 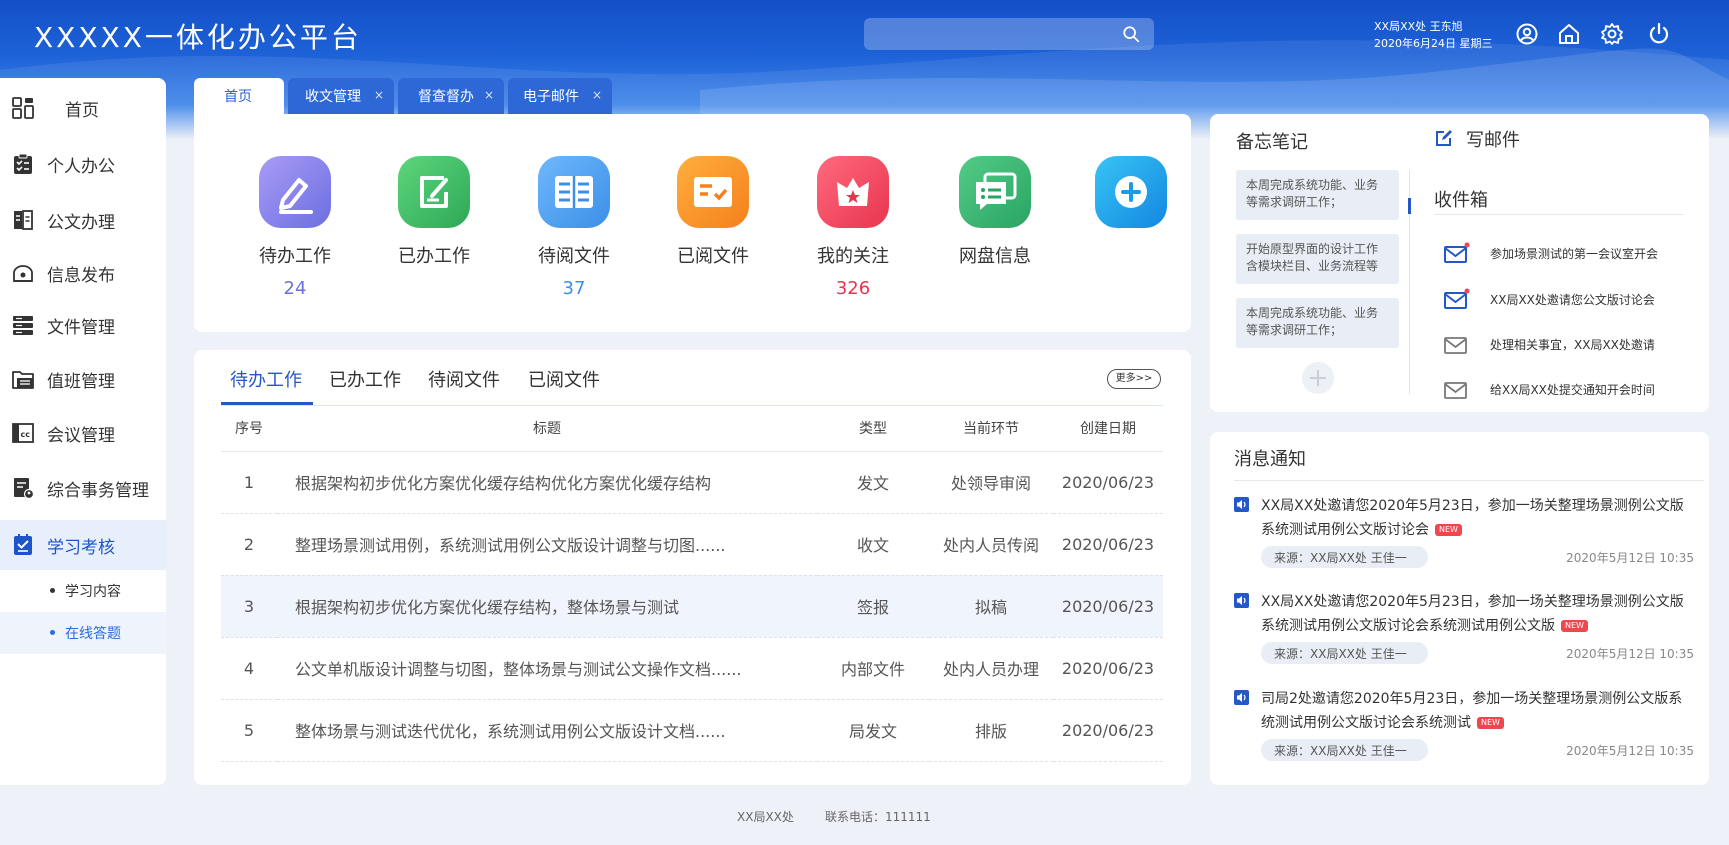 What do you see at coordinates (434, 256) in the screenshot?
I see `shortcut-label: 已办工作` at bounding box center [434, 256].